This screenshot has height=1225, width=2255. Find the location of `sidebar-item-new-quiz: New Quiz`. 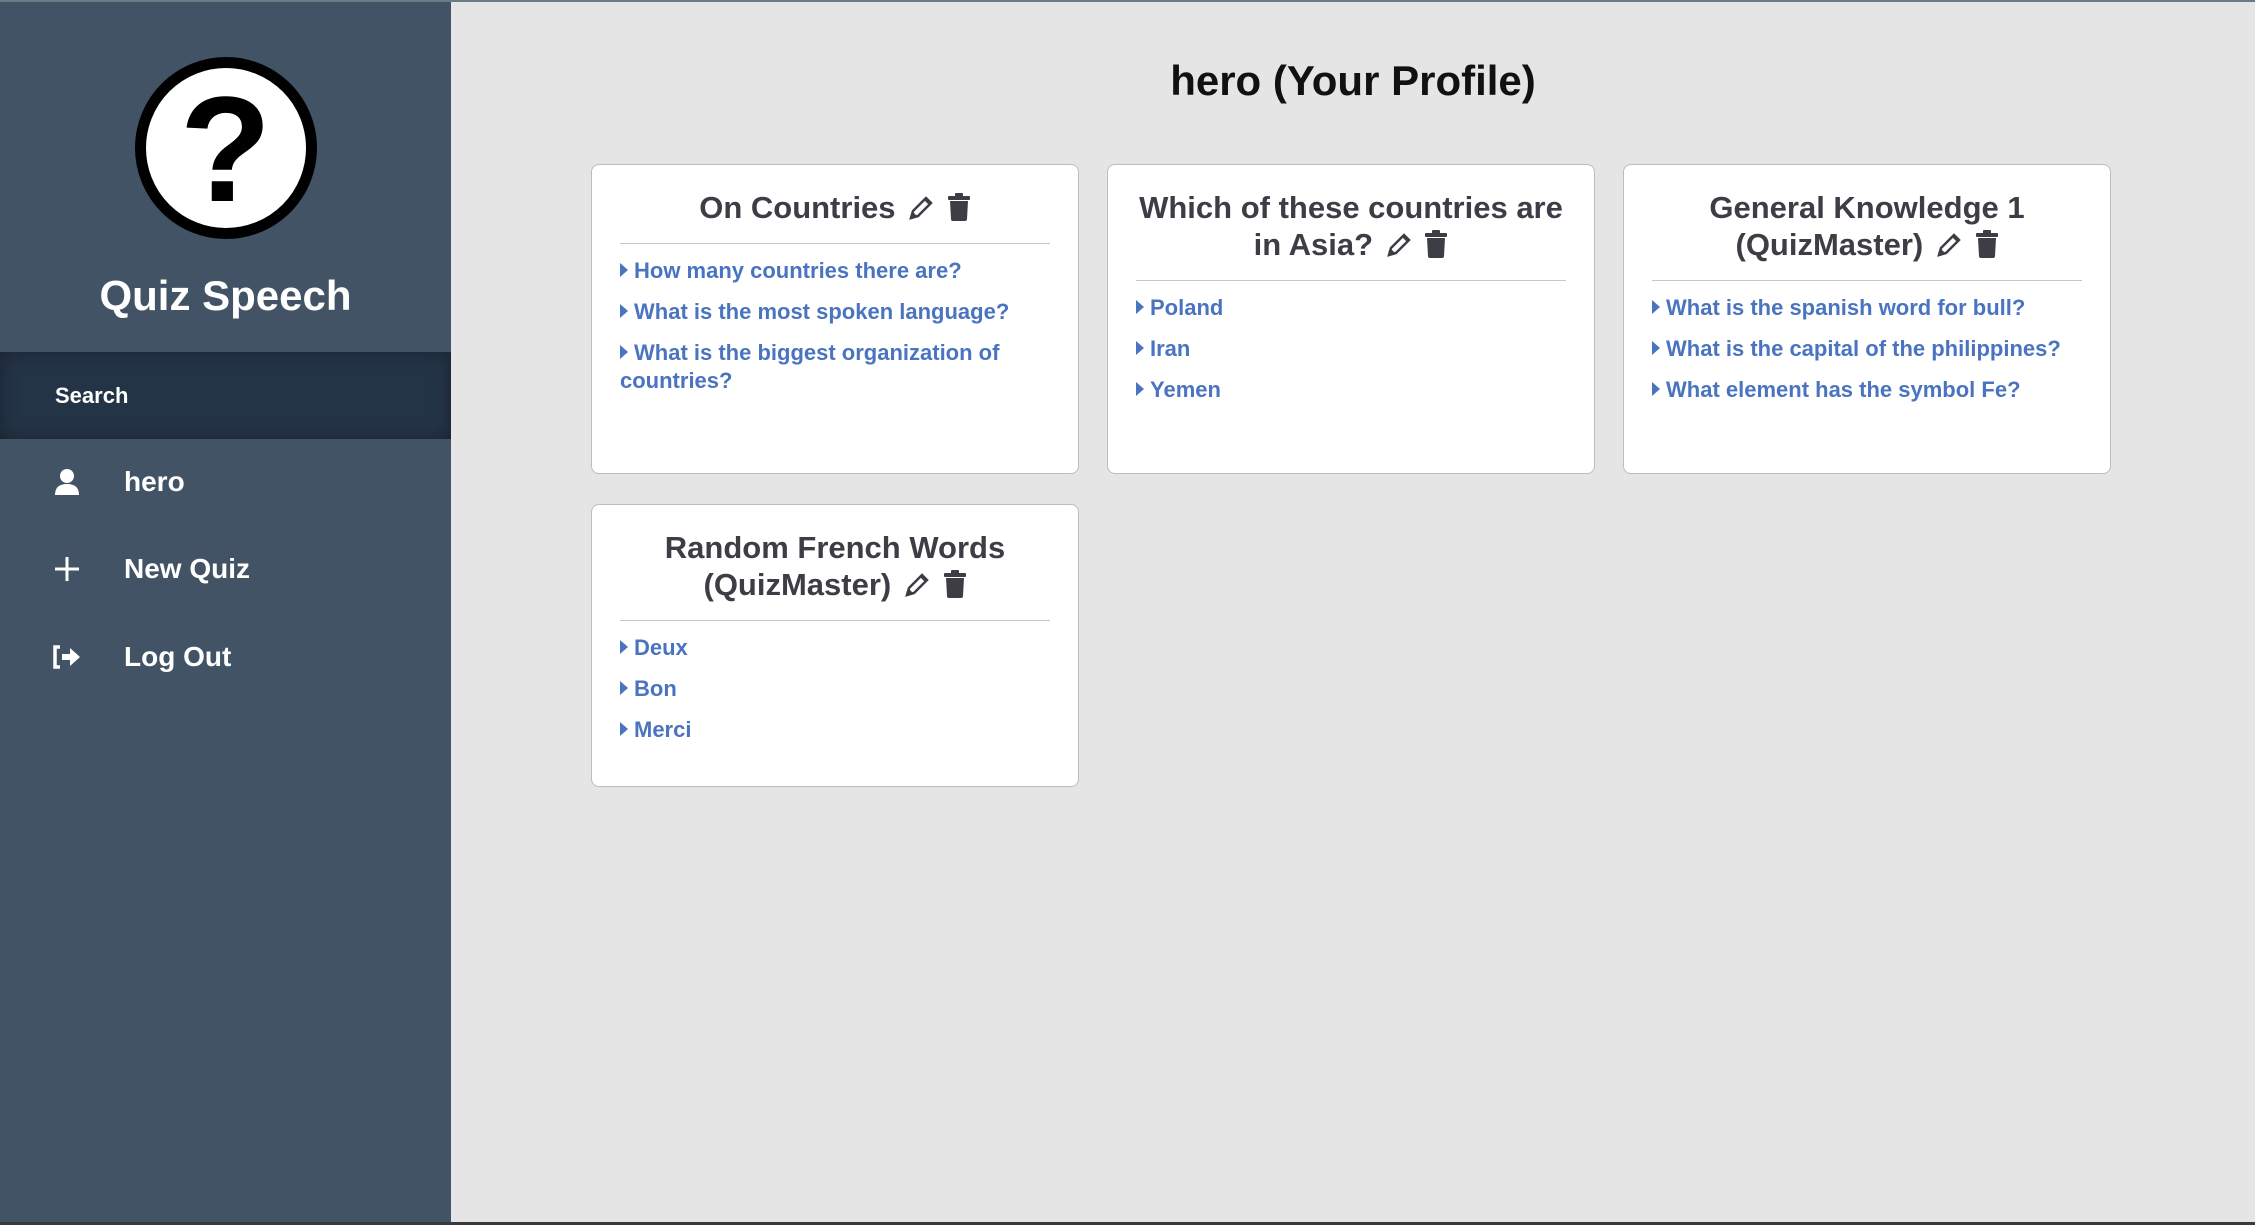

sidebar-item-new-quiz: New Quiz is located at coordinates (225, 569).